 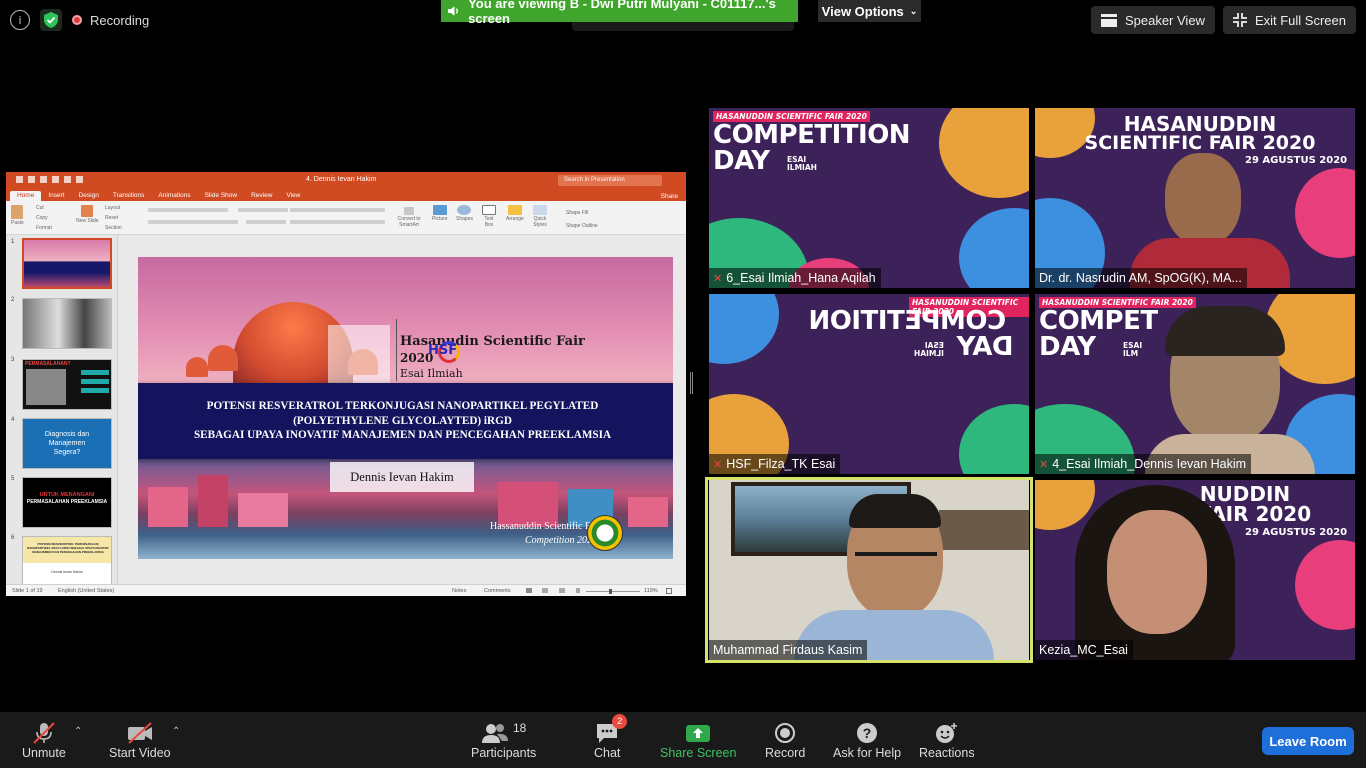 What do you see at coordinates (89, 196) in the screenshot?
I see `ppt-tab-design: Design` at bounding box center [89, 196].